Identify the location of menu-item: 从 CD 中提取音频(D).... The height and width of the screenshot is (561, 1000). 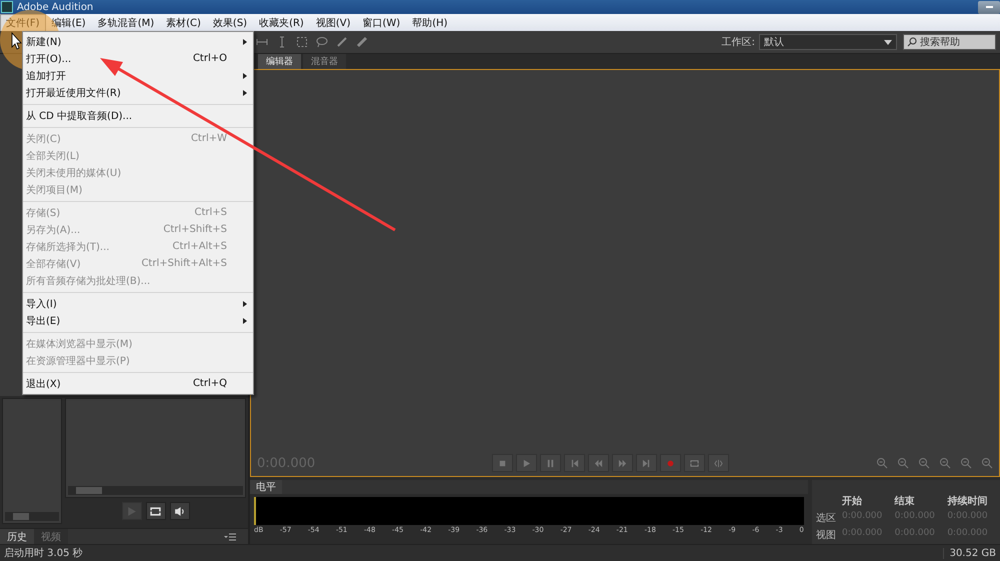
(138, 115).